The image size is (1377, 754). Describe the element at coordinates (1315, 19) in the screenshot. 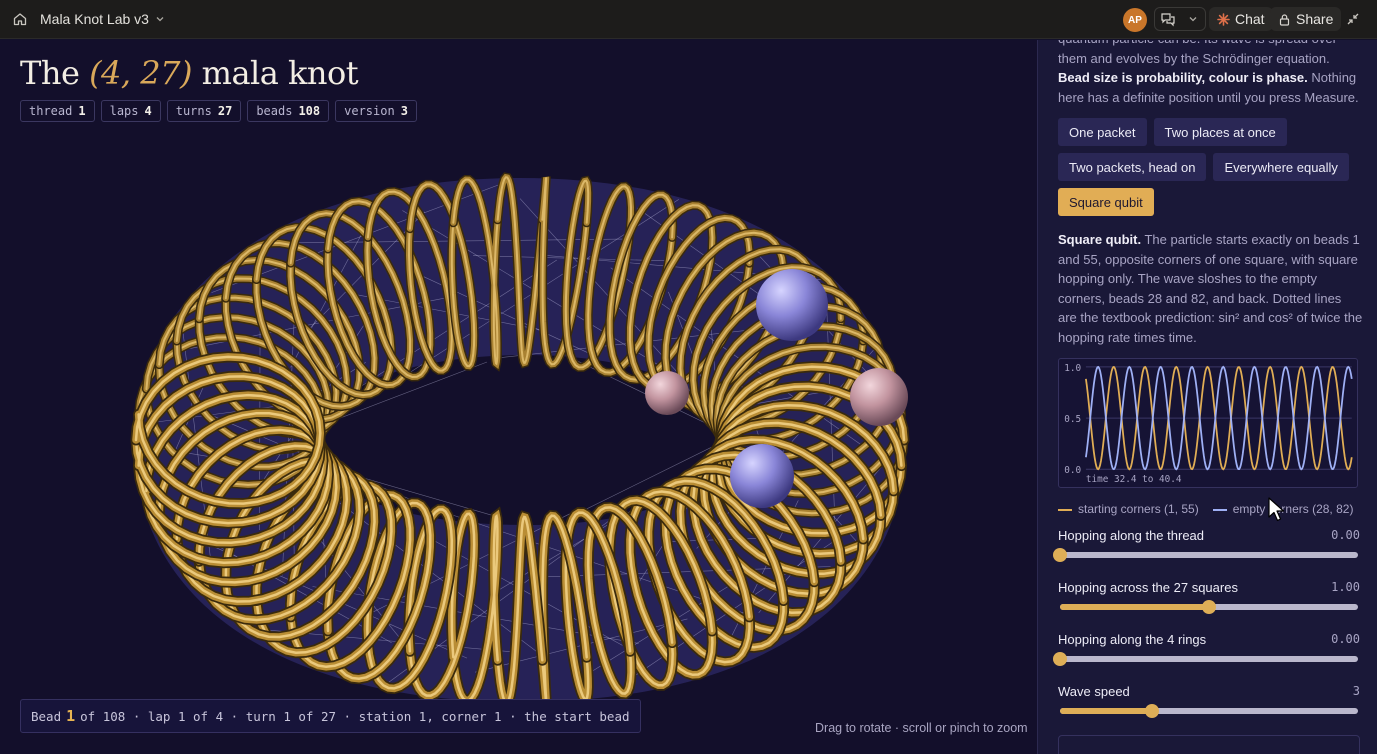

I see `share-label: Share` at that location.